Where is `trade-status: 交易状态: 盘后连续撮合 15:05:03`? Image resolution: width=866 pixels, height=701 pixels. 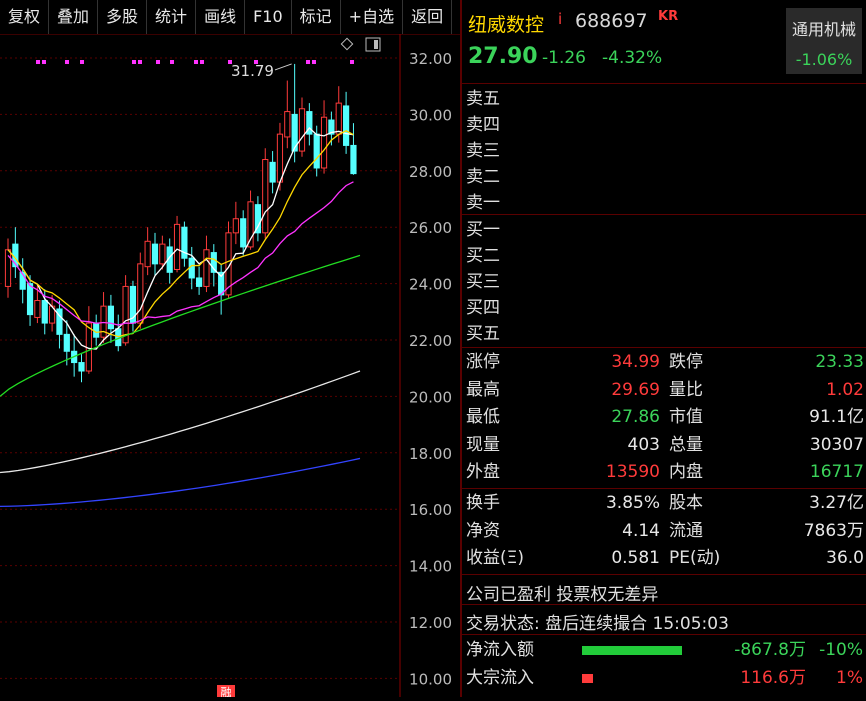
trade-status: 交易状态: 盘后连续撮合 15:05:03 is located at coordinates (597, 624).